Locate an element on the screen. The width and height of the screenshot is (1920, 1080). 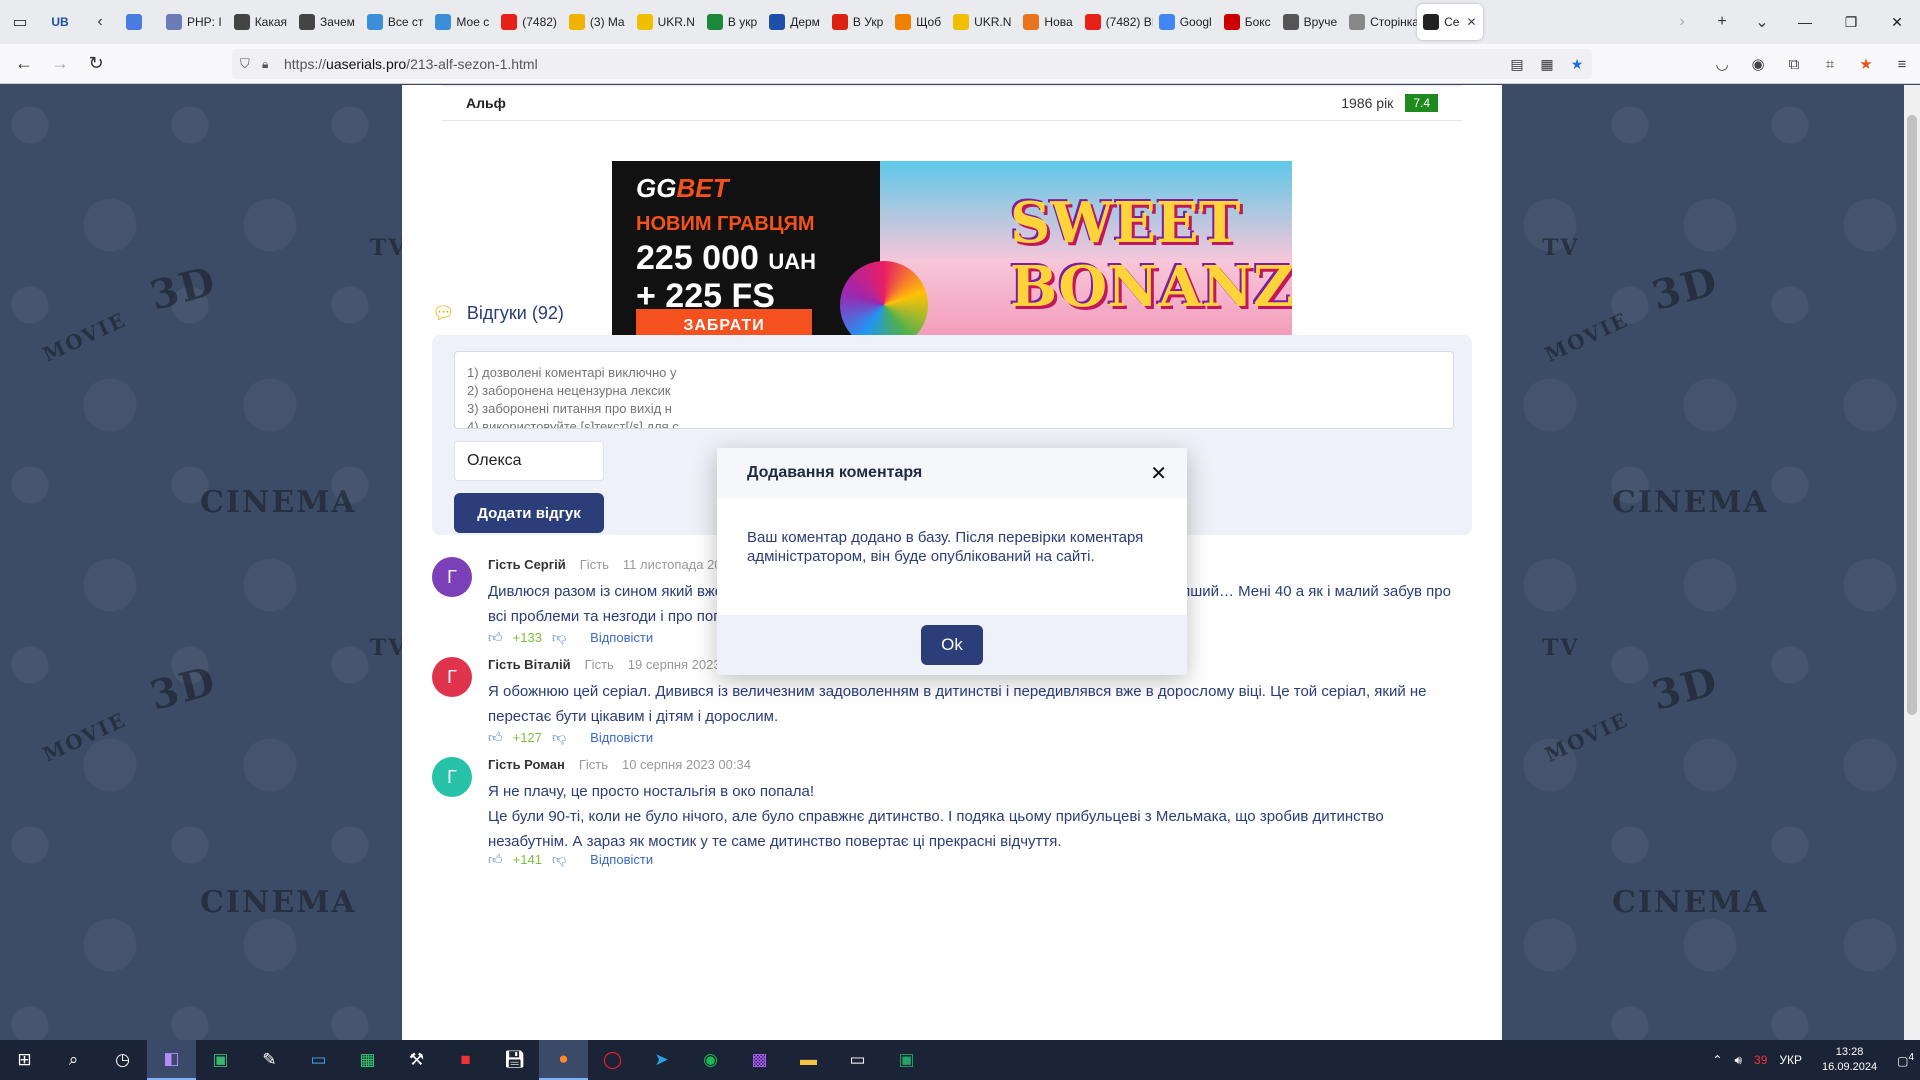
ok-button: Ok is located at coordinates (952, 645).